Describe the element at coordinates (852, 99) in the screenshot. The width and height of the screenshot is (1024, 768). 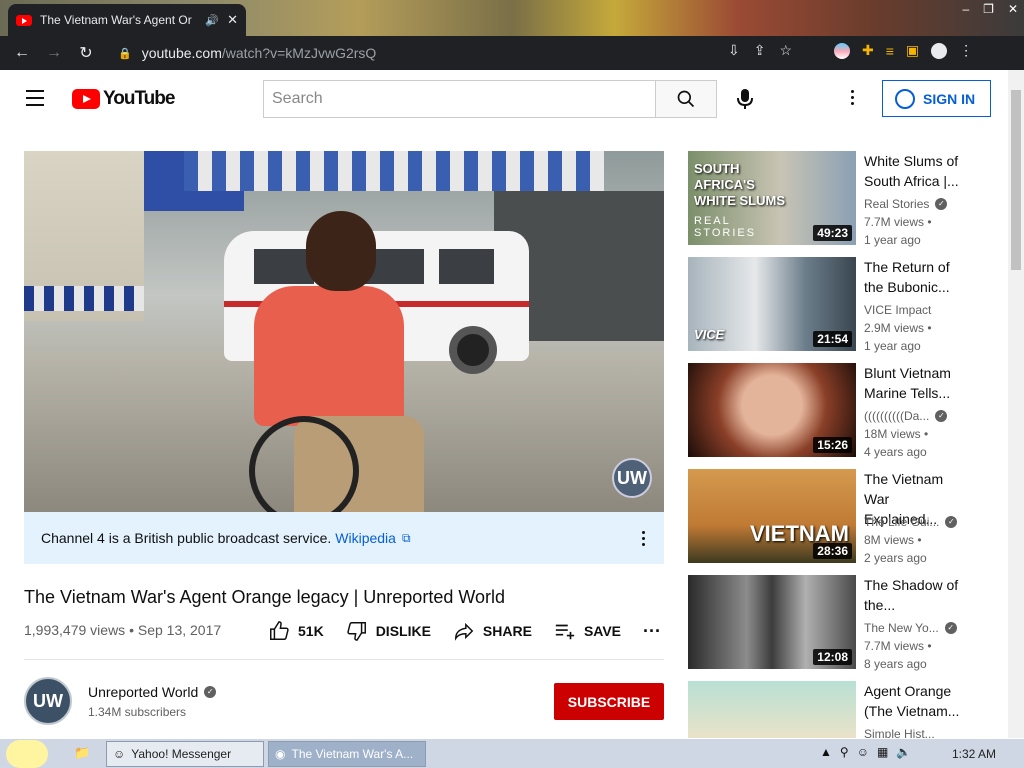
I see `settings-menu-icon` at that location.